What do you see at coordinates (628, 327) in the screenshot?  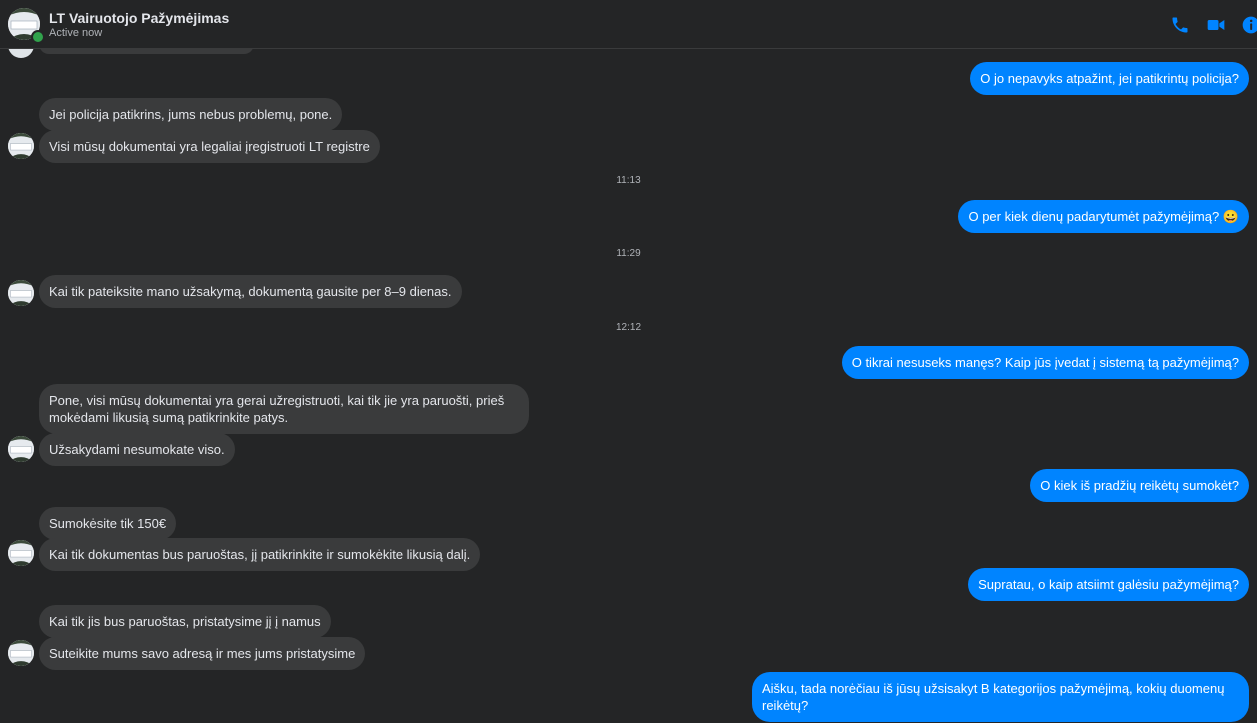 I see `timestamp: 12:12` at bounding box center [628, 327].